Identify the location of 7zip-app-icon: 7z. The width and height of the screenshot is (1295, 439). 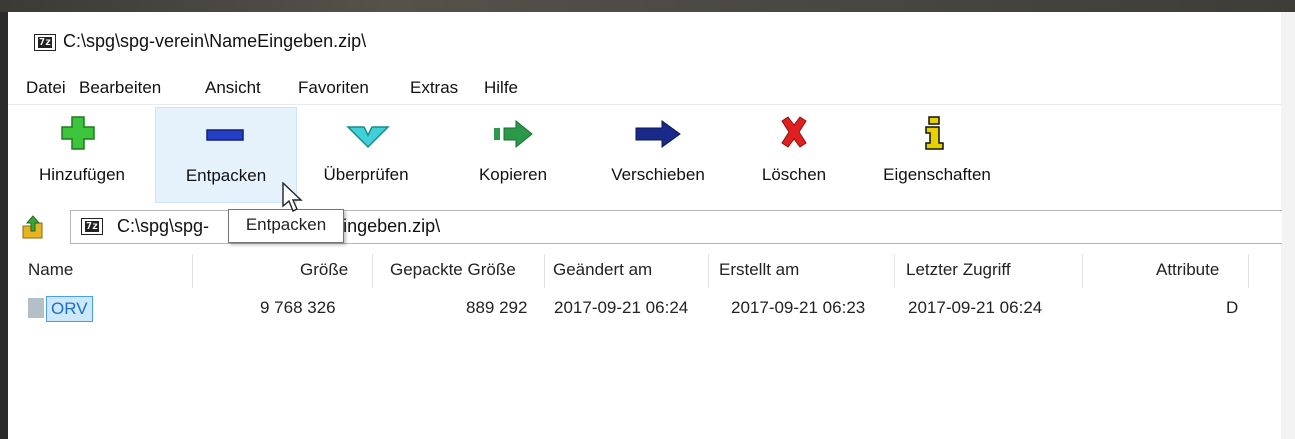
(45, 42).